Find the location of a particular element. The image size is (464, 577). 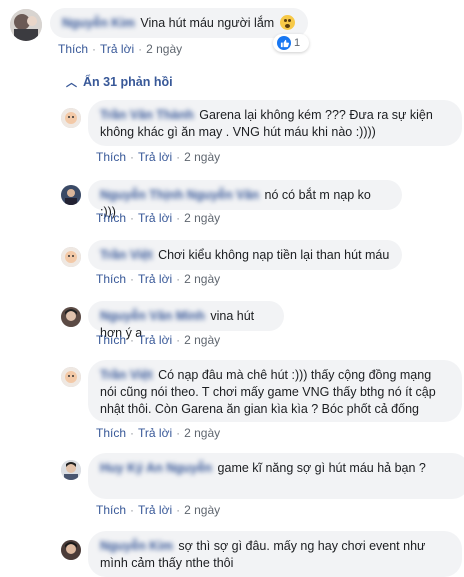

reply-bubble: Nguyễn Văn Minh vina hút hơn ý a is located at coordinates (186, 320).